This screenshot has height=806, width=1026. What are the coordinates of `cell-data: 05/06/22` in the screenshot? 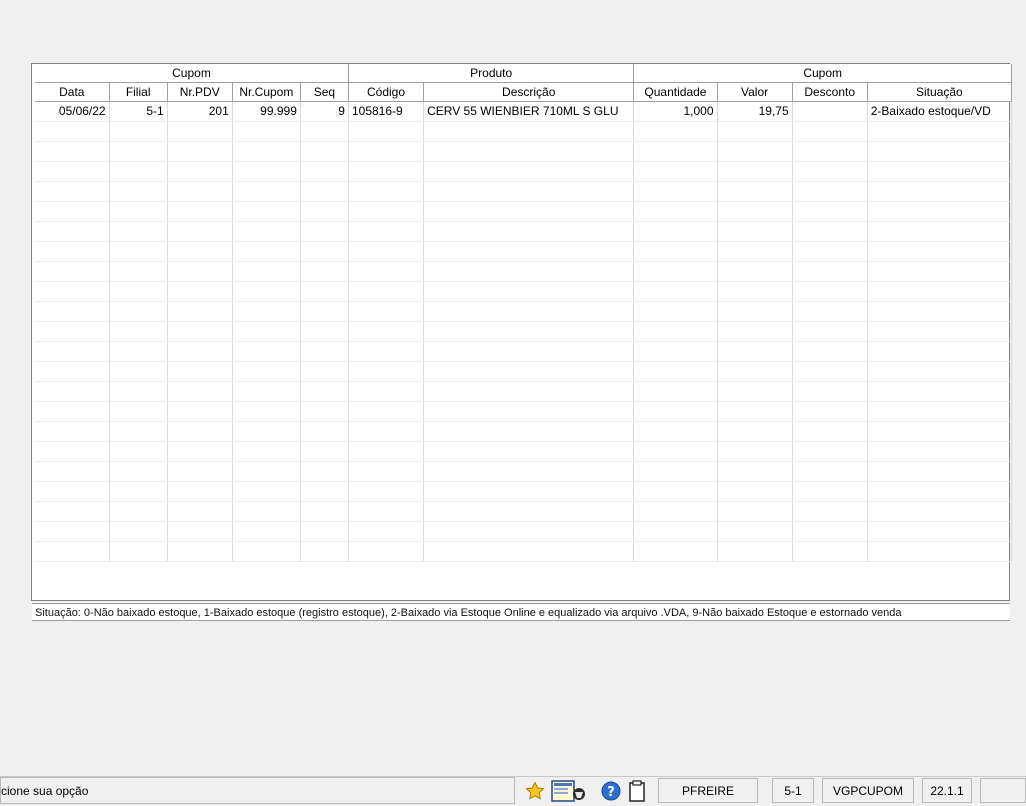 It's located at (72, 111).